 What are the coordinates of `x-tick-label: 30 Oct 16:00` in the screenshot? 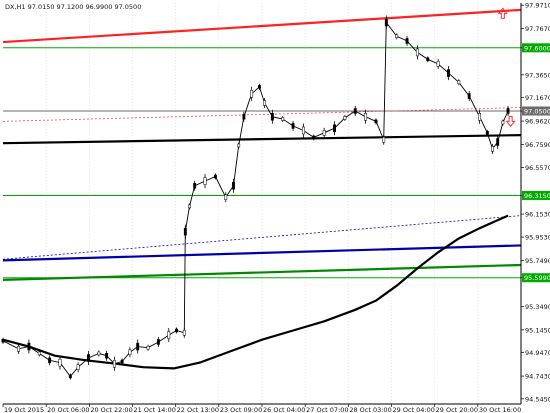 It's located at (500, 409).